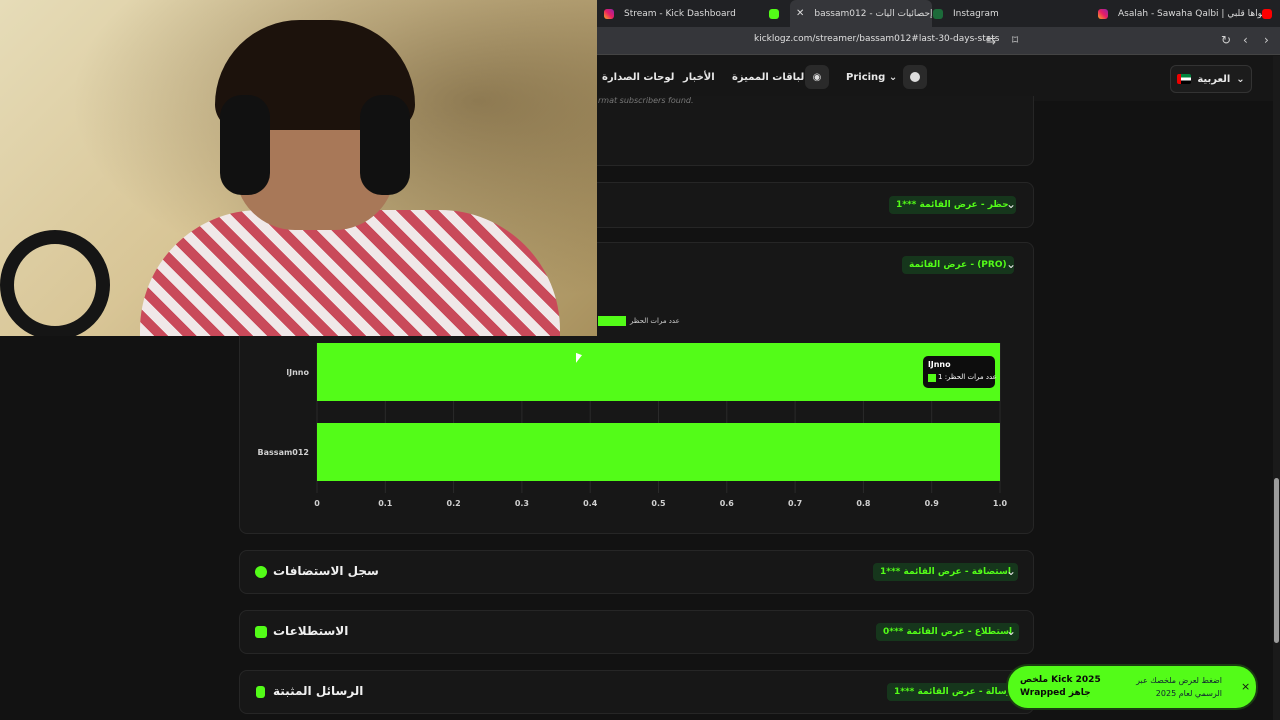 Image resolution: width=1280 pixels, height=720 pixels. I want to click on back-icon: ‹, so click(1245, 40).